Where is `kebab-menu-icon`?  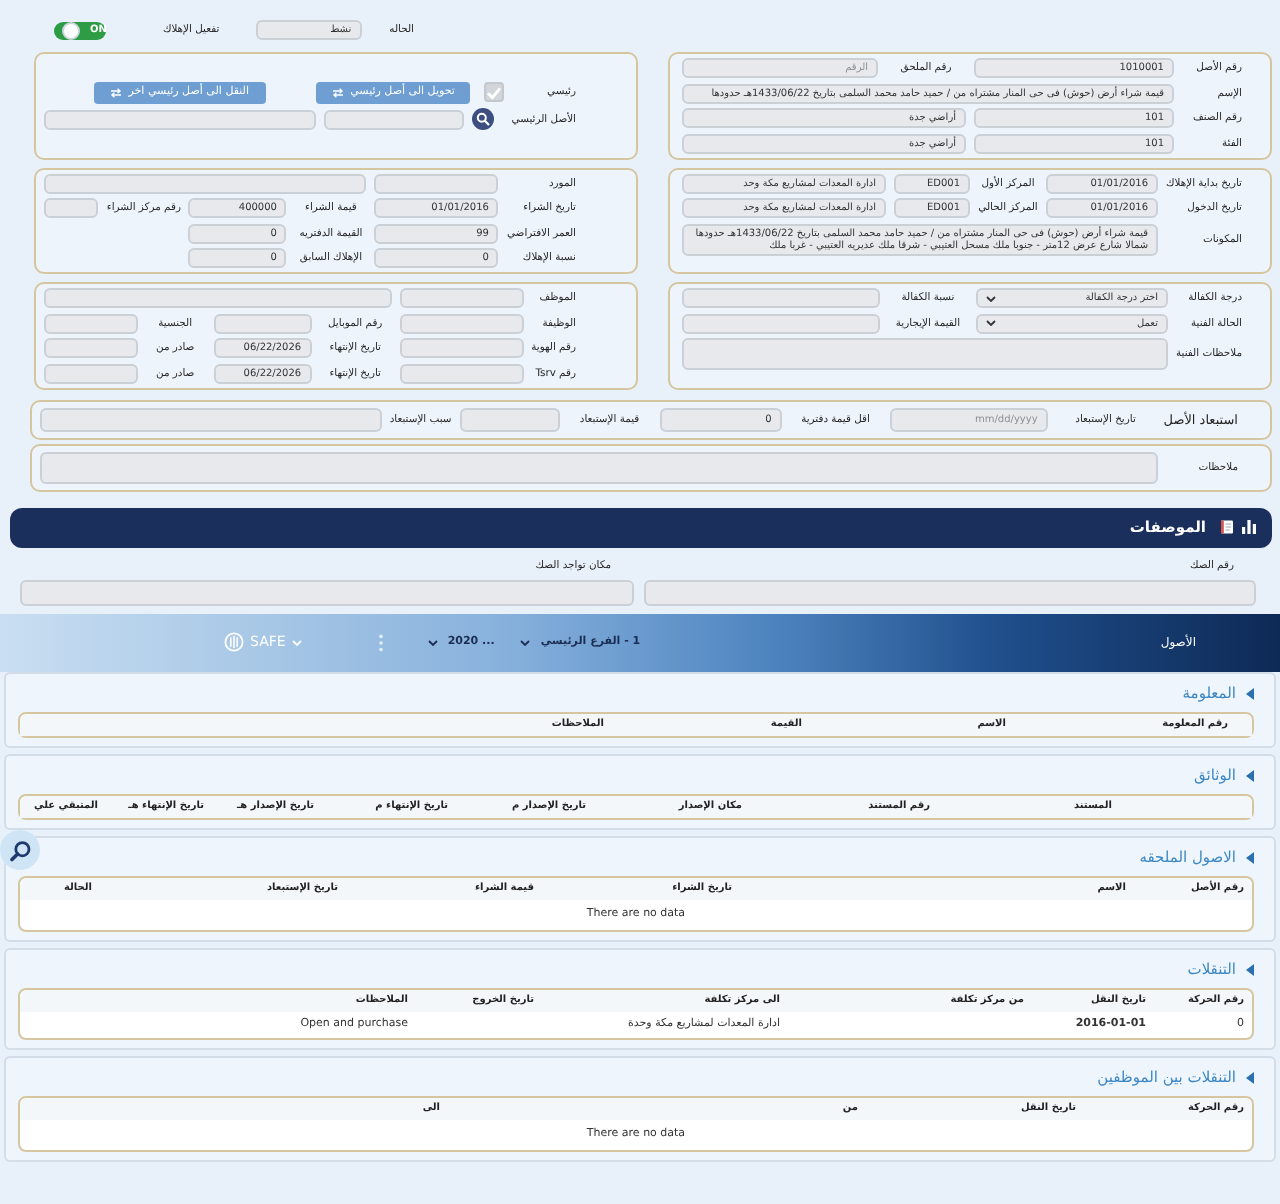
kebab-menu-icon is located at coordinates (380, 642).